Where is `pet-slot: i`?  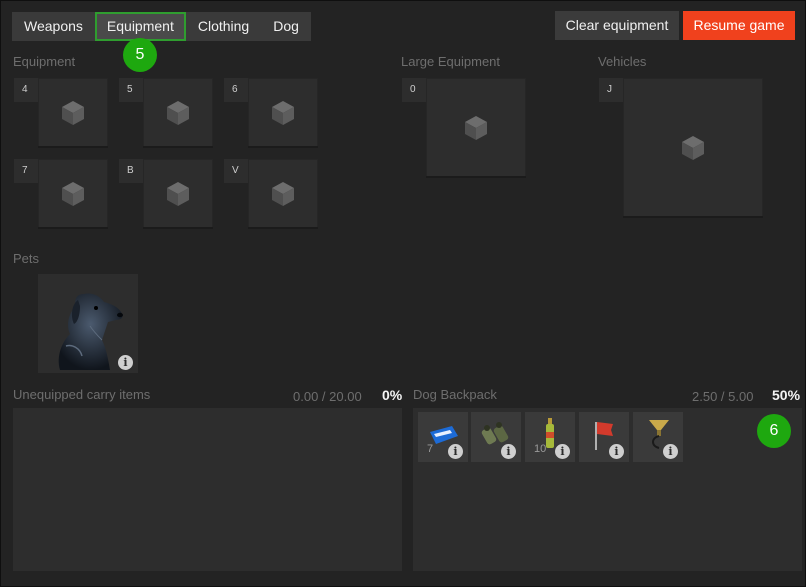
pet-slot: i is located at coordinates (88, 323).